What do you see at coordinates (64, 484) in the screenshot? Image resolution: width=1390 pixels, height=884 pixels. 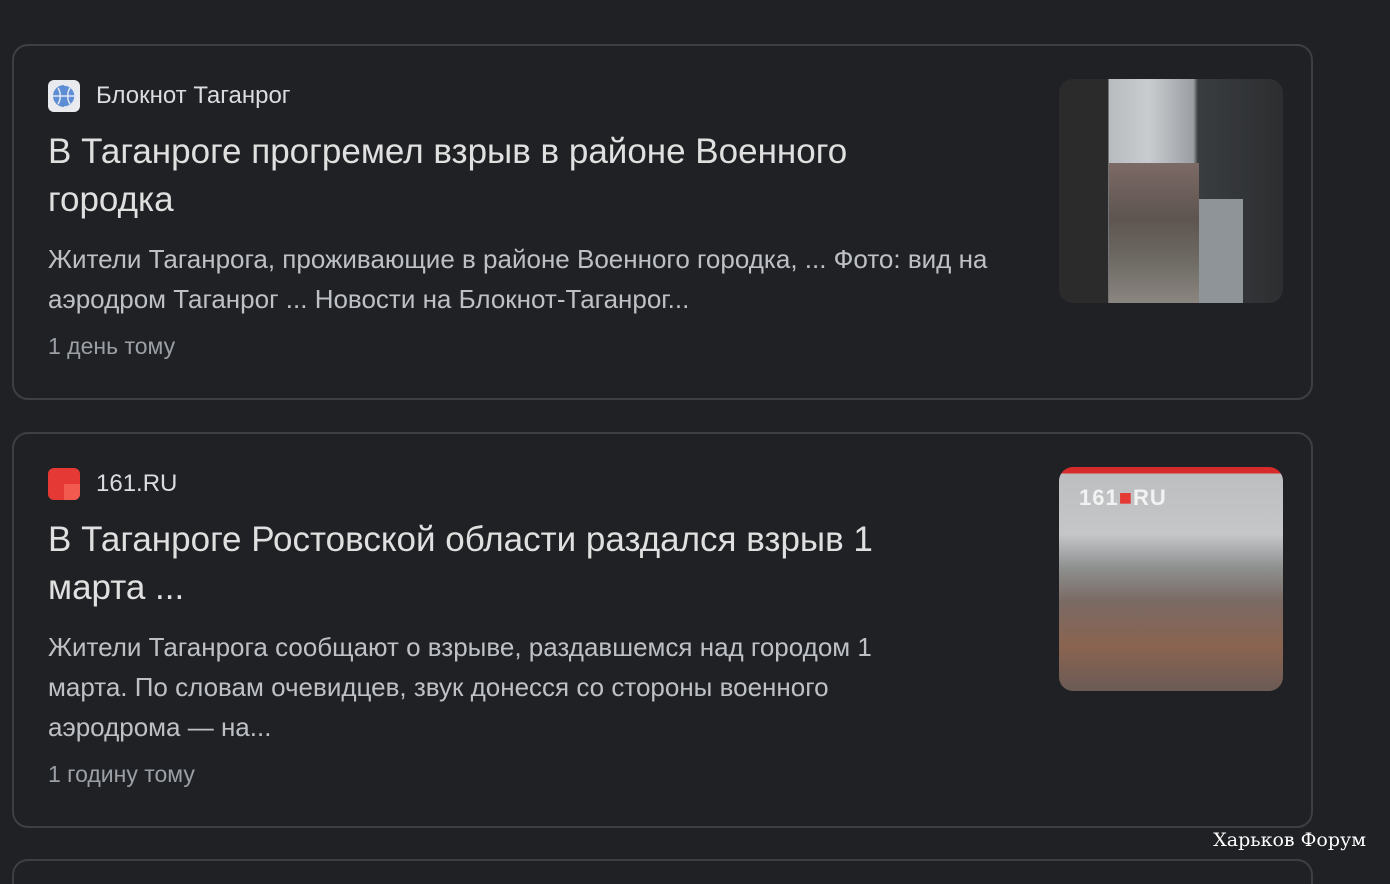 I see `red-square-icon` at bounding box center [64, 484].